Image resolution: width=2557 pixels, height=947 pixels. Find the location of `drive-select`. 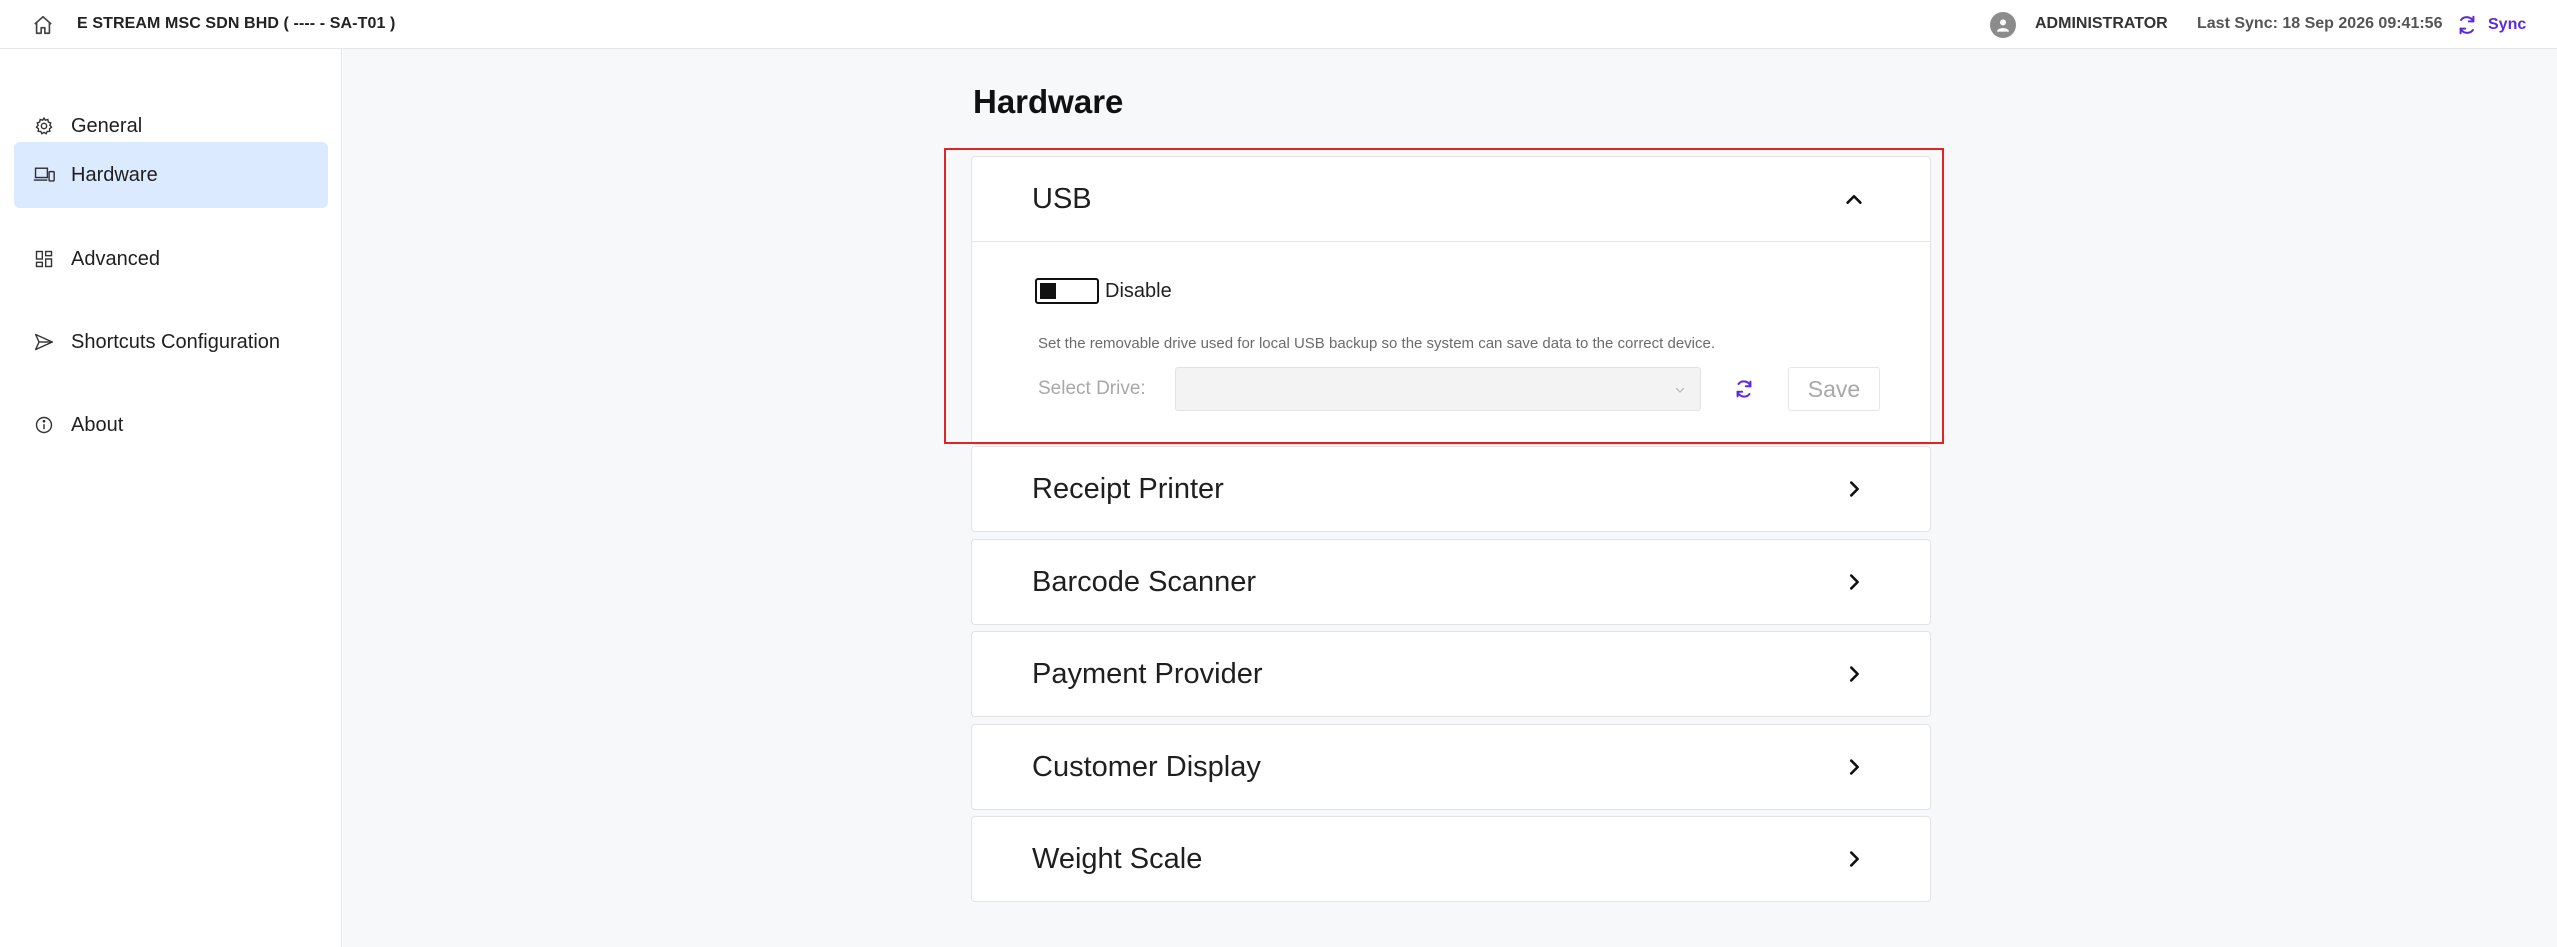

drive-select is located at coordinates (1438, 389).